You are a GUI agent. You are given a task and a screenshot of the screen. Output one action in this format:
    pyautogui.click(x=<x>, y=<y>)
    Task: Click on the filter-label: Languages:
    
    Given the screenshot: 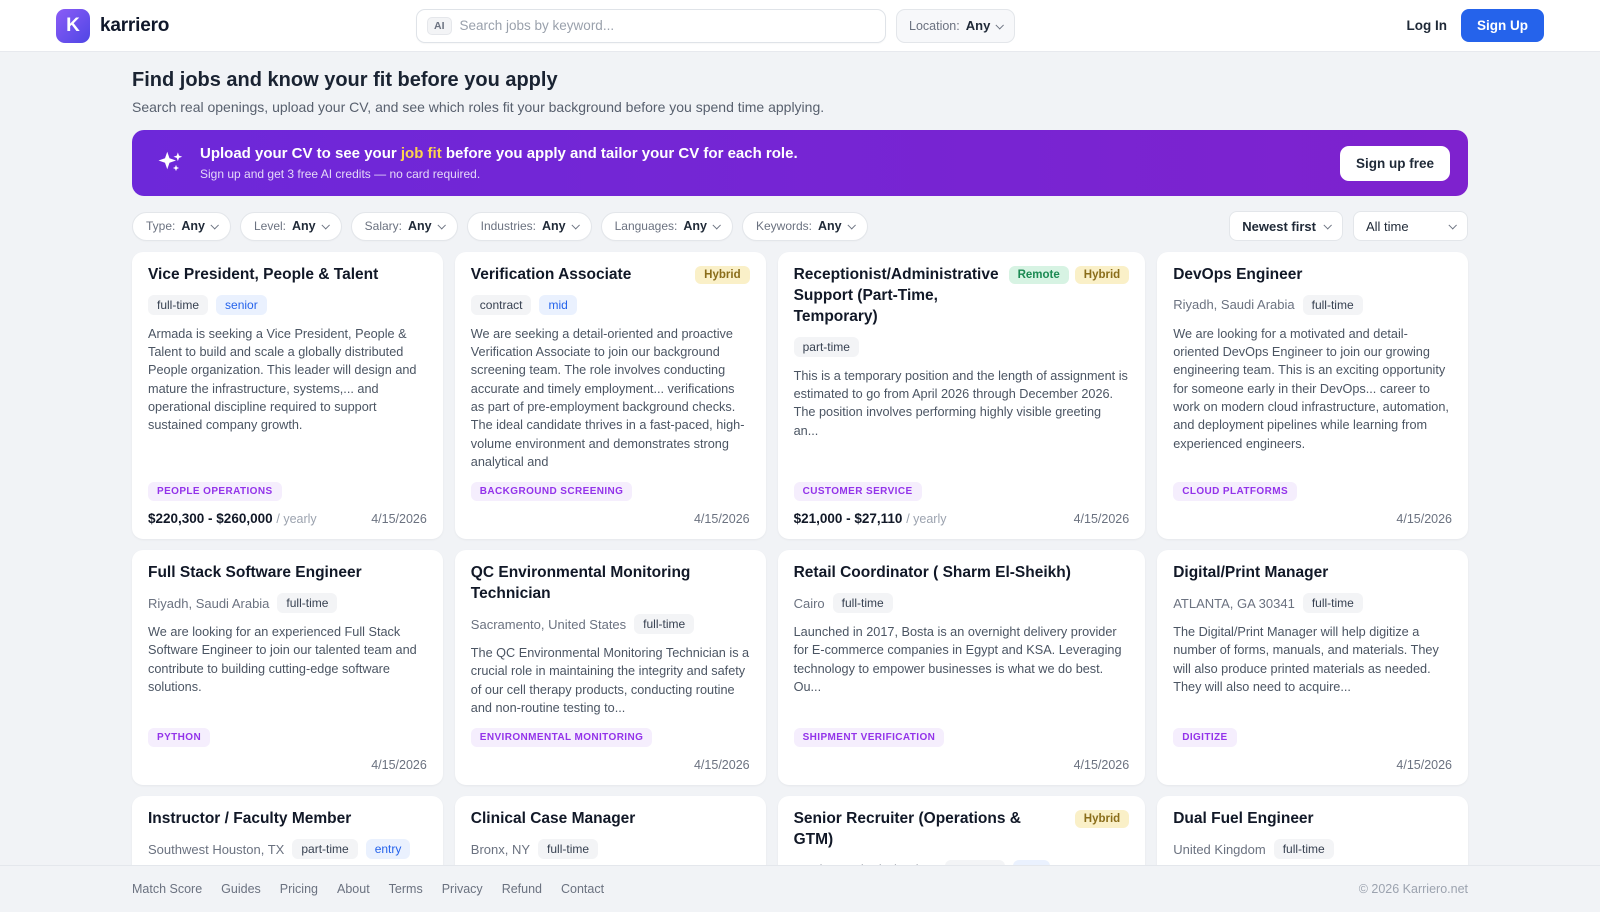 What is the action you would take?
    pyautogui.click(x=646, y=226)
    